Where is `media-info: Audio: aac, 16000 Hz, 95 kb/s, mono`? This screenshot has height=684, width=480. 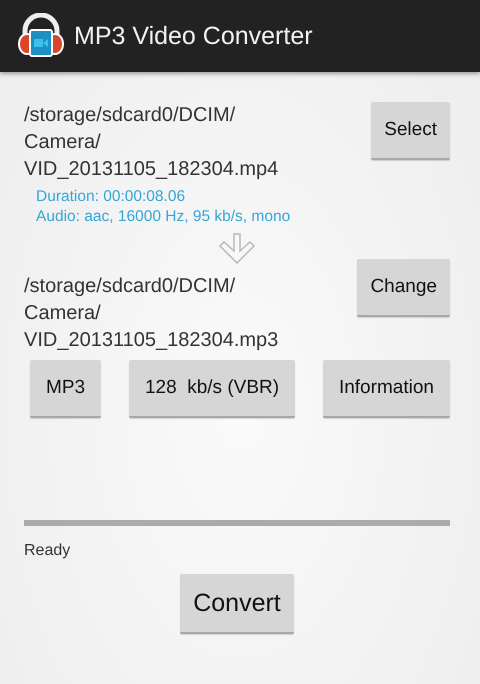
media-info: Audio: aac, 16000 Hz, 95 kb/s, mono is located at coordinates (164, 217).